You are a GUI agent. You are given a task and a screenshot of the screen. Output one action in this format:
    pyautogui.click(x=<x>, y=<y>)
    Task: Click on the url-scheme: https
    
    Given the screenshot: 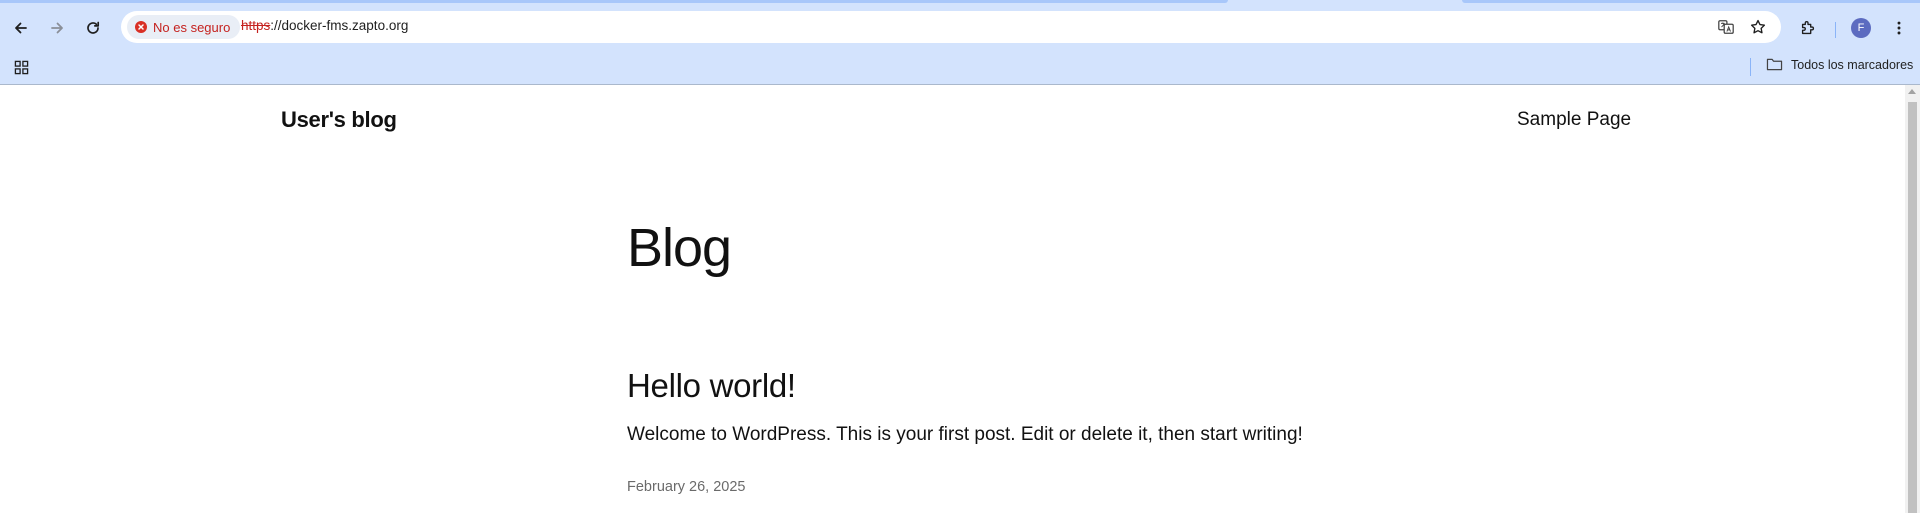 What is the action you would take?
    pyautogui.click(x=256, y=25)
    